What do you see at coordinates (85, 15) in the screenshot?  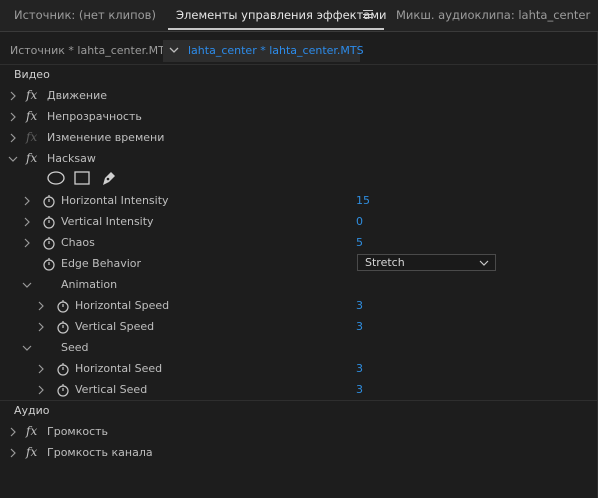 I see `tab-source: Источник: (нет клипов)` at bounding box center [85, 15].